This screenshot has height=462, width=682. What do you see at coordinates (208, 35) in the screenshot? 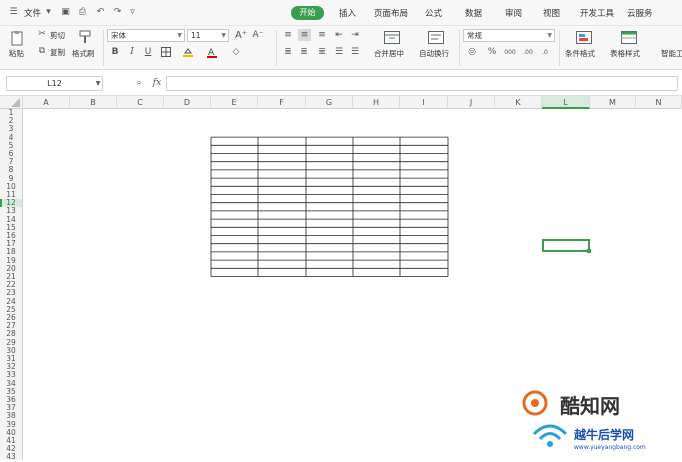
I see `font-size-select: 11 ▼` at bounding box center [208, 35].